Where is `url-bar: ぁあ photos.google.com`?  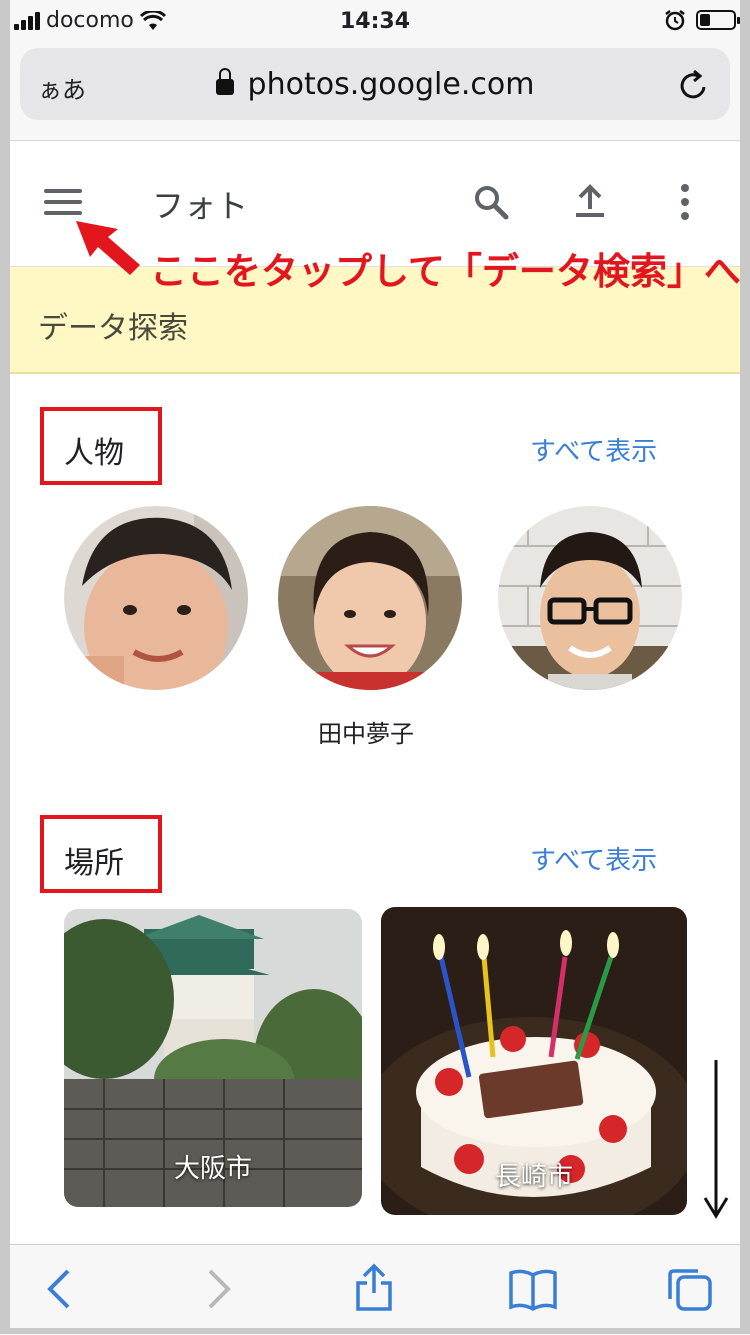 url-bar: ぁあ photos.google.com is located at coordinates (375, 84).